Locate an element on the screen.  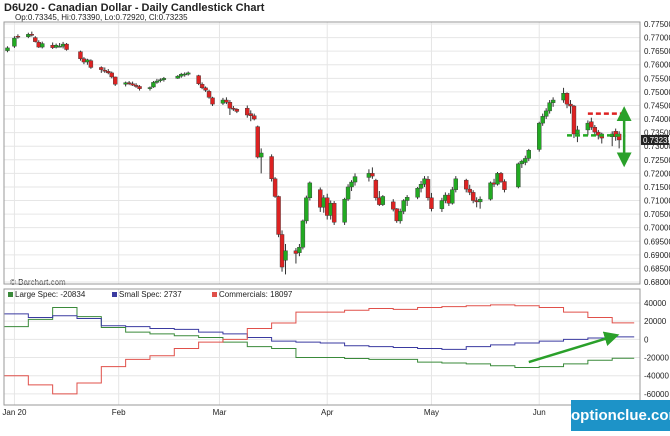
price-tick-label: 0.77500 is located at coordinates (657, 24).